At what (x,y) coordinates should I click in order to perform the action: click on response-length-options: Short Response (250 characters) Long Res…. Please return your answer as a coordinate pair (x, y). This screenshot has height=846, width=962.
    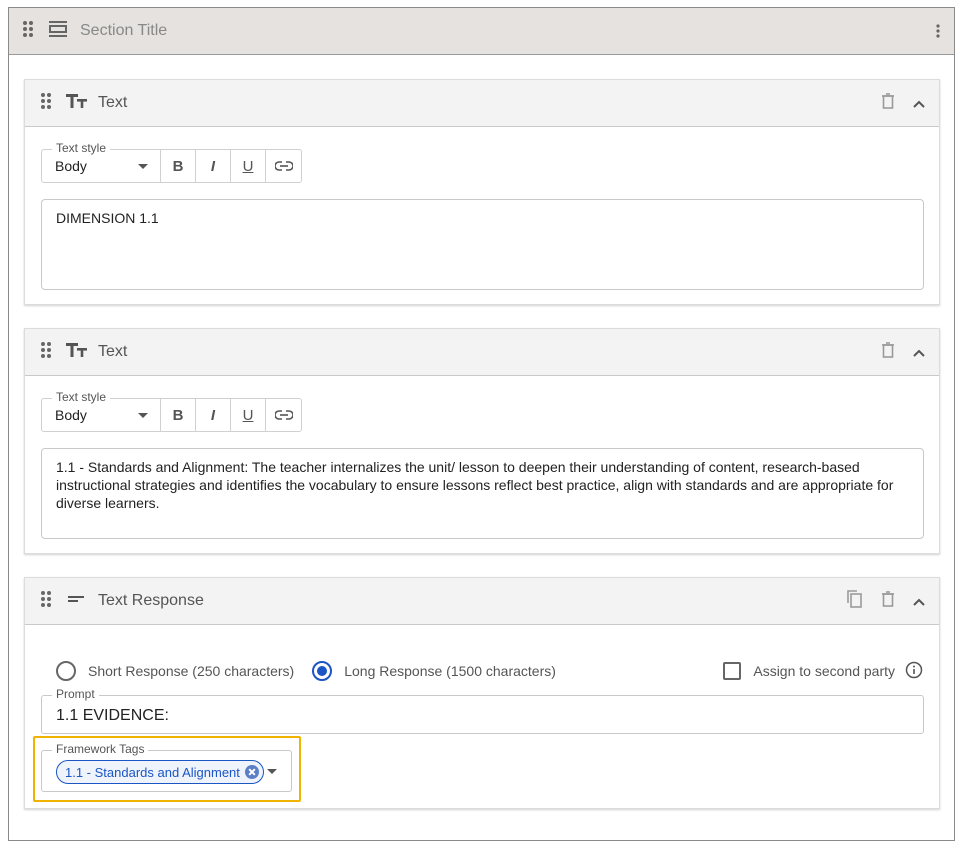
    Looking at the image, I should click on (489, 671).